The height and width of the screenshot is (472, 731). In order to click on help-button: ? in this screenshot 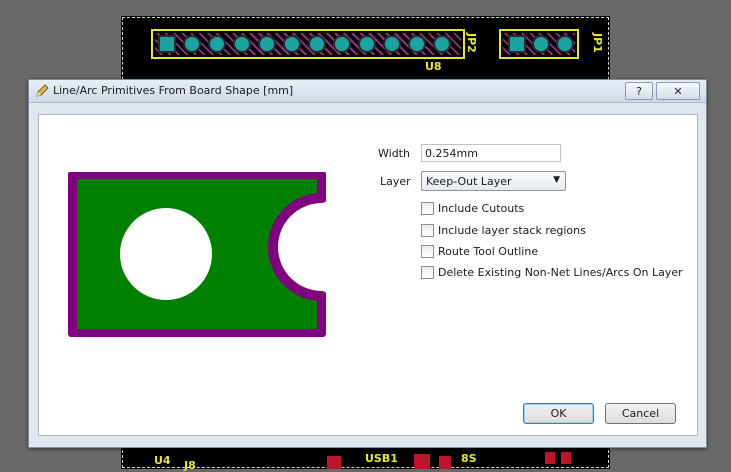, I will do `click(639, 91)`.